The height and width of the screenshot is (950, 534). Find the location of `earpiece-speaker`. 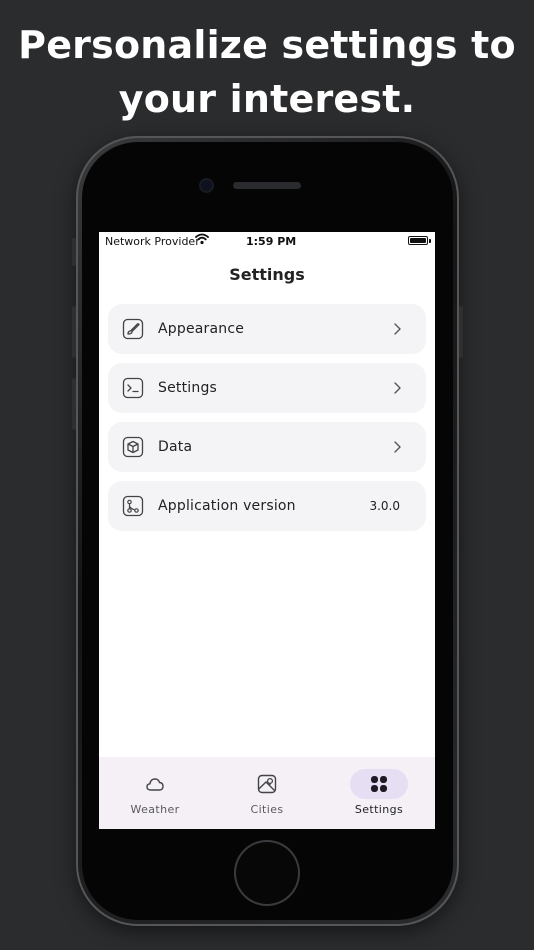

earpiece-speaker is located at coordinates (267, 185).